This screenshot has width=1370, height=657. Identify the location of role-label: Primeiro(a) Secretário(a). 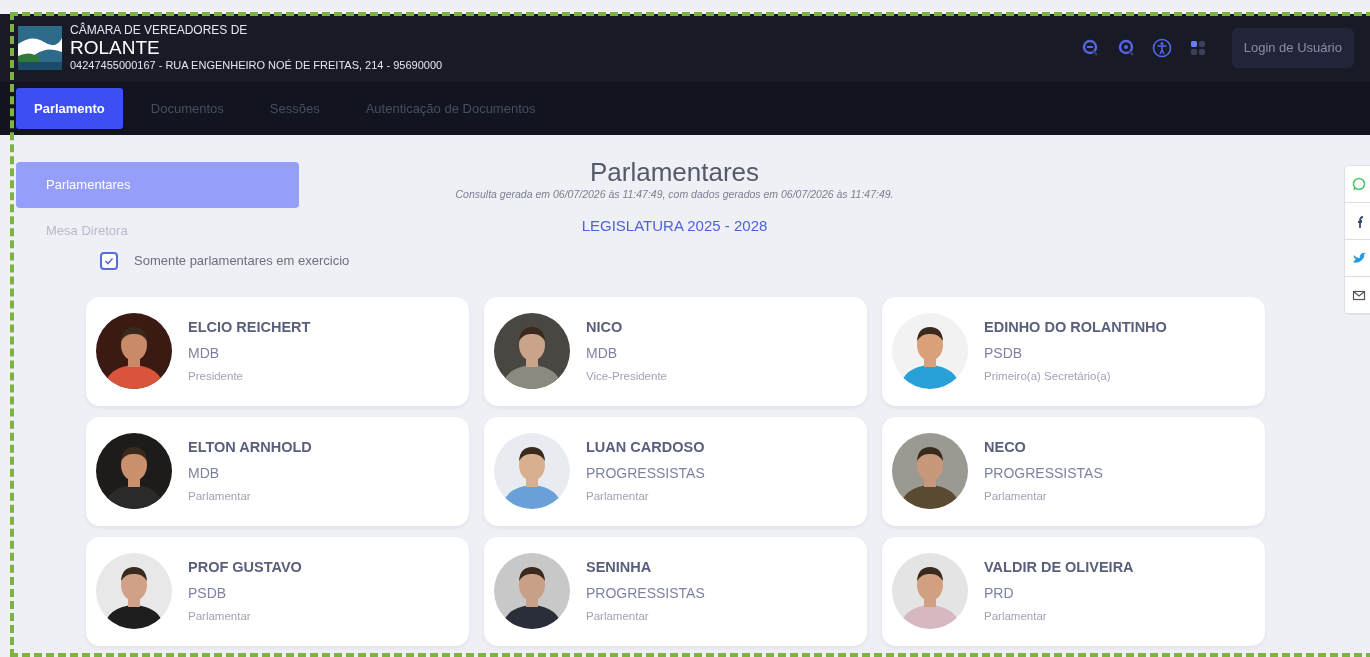
(1048, 376).